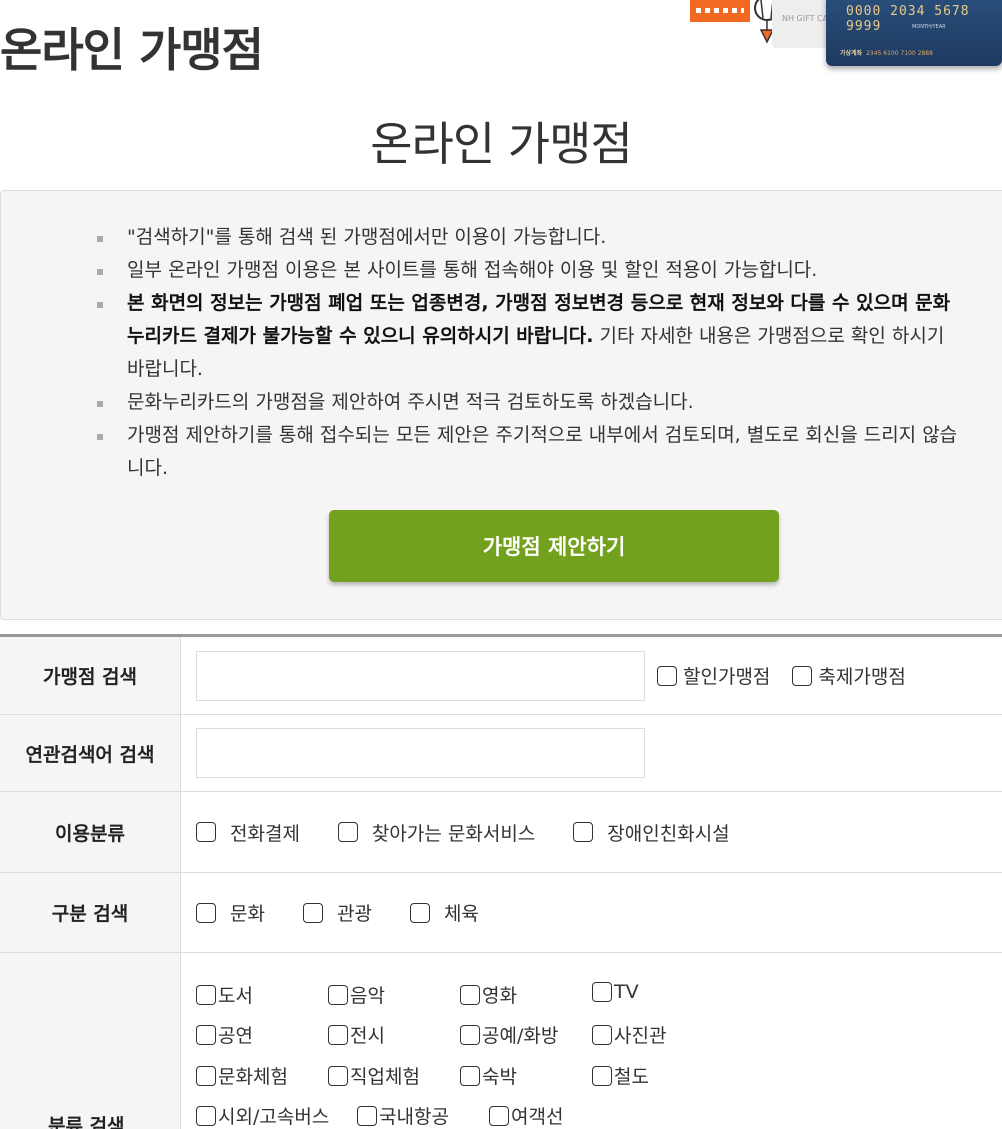 The image size is (1002, 1129). What do you see at coordinates (367, 1036) in the screenshot?
I see `checkbox-label: 전시` at bounding box center [367, 1036].